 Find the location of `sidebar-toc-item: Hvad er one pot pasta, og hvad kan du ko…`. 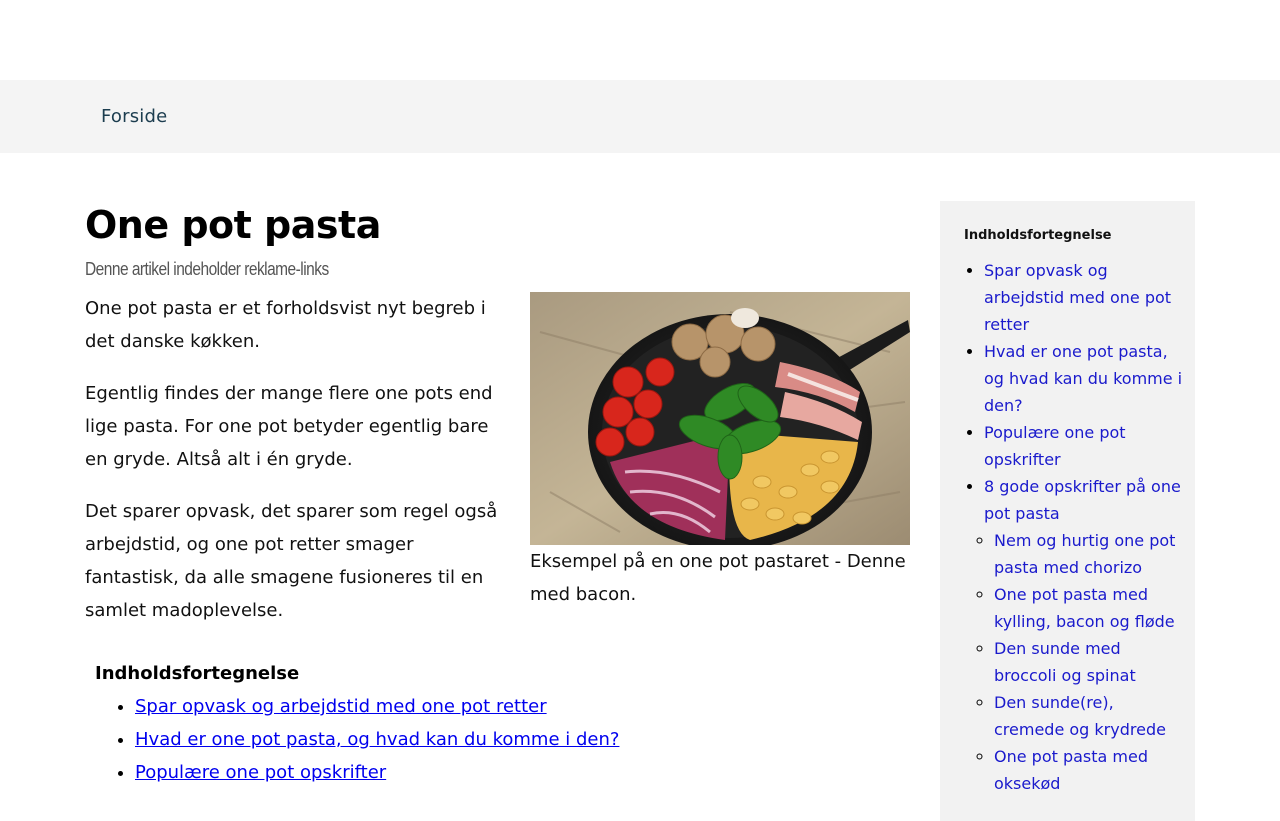

sidebar-toc-item: Hvad er one pot pasta, og hvad kan du ko… is located at coordinates (1084, 378).